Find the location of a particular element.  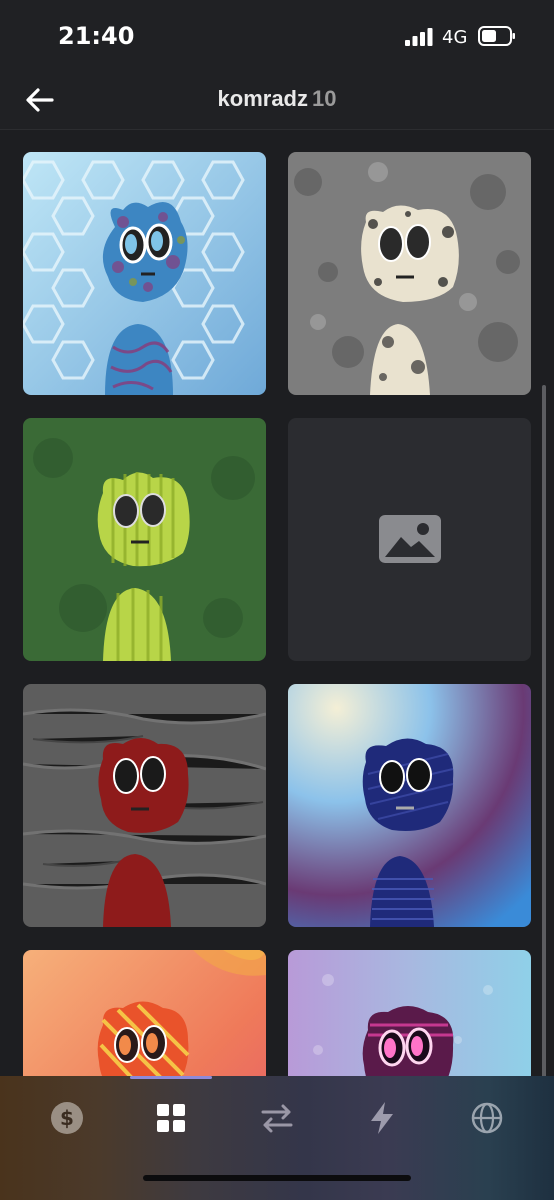

collection-name: komradz is located at coordinates (262, 98).